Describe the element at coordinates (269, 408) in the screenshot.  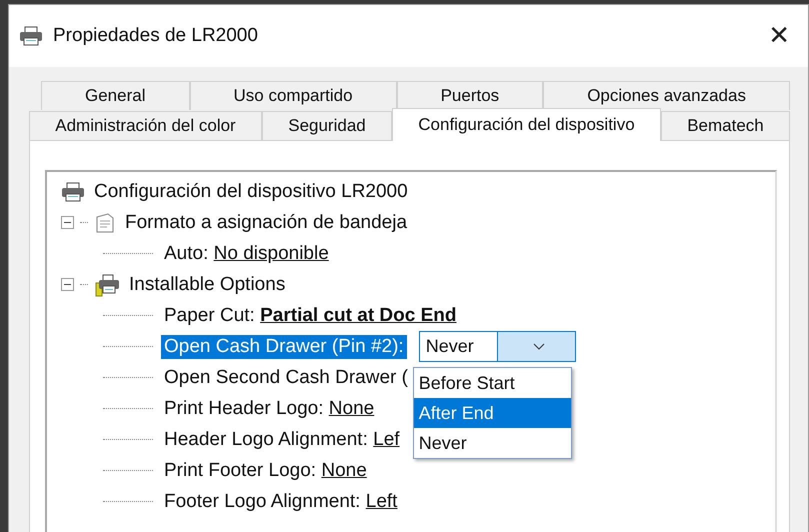
I see `option-label: Print Header Logo: None` at that location.